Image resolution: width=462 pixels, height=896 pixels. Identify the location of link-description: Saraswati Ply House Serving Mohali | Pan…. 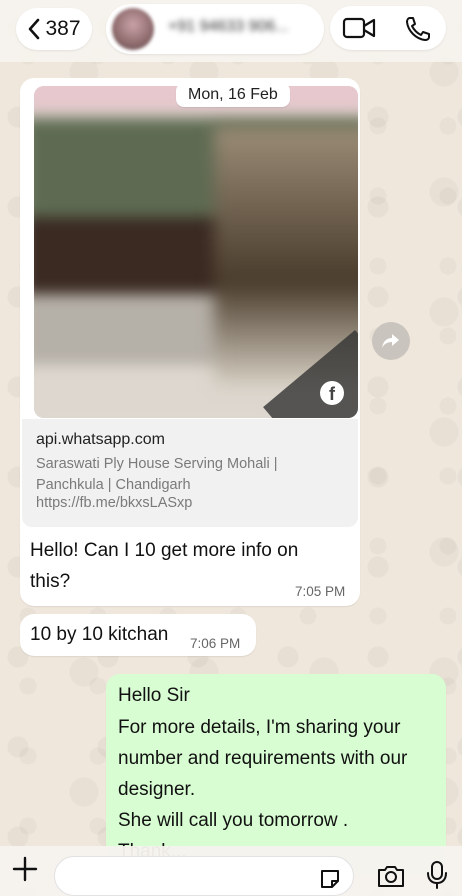
(157, 474).